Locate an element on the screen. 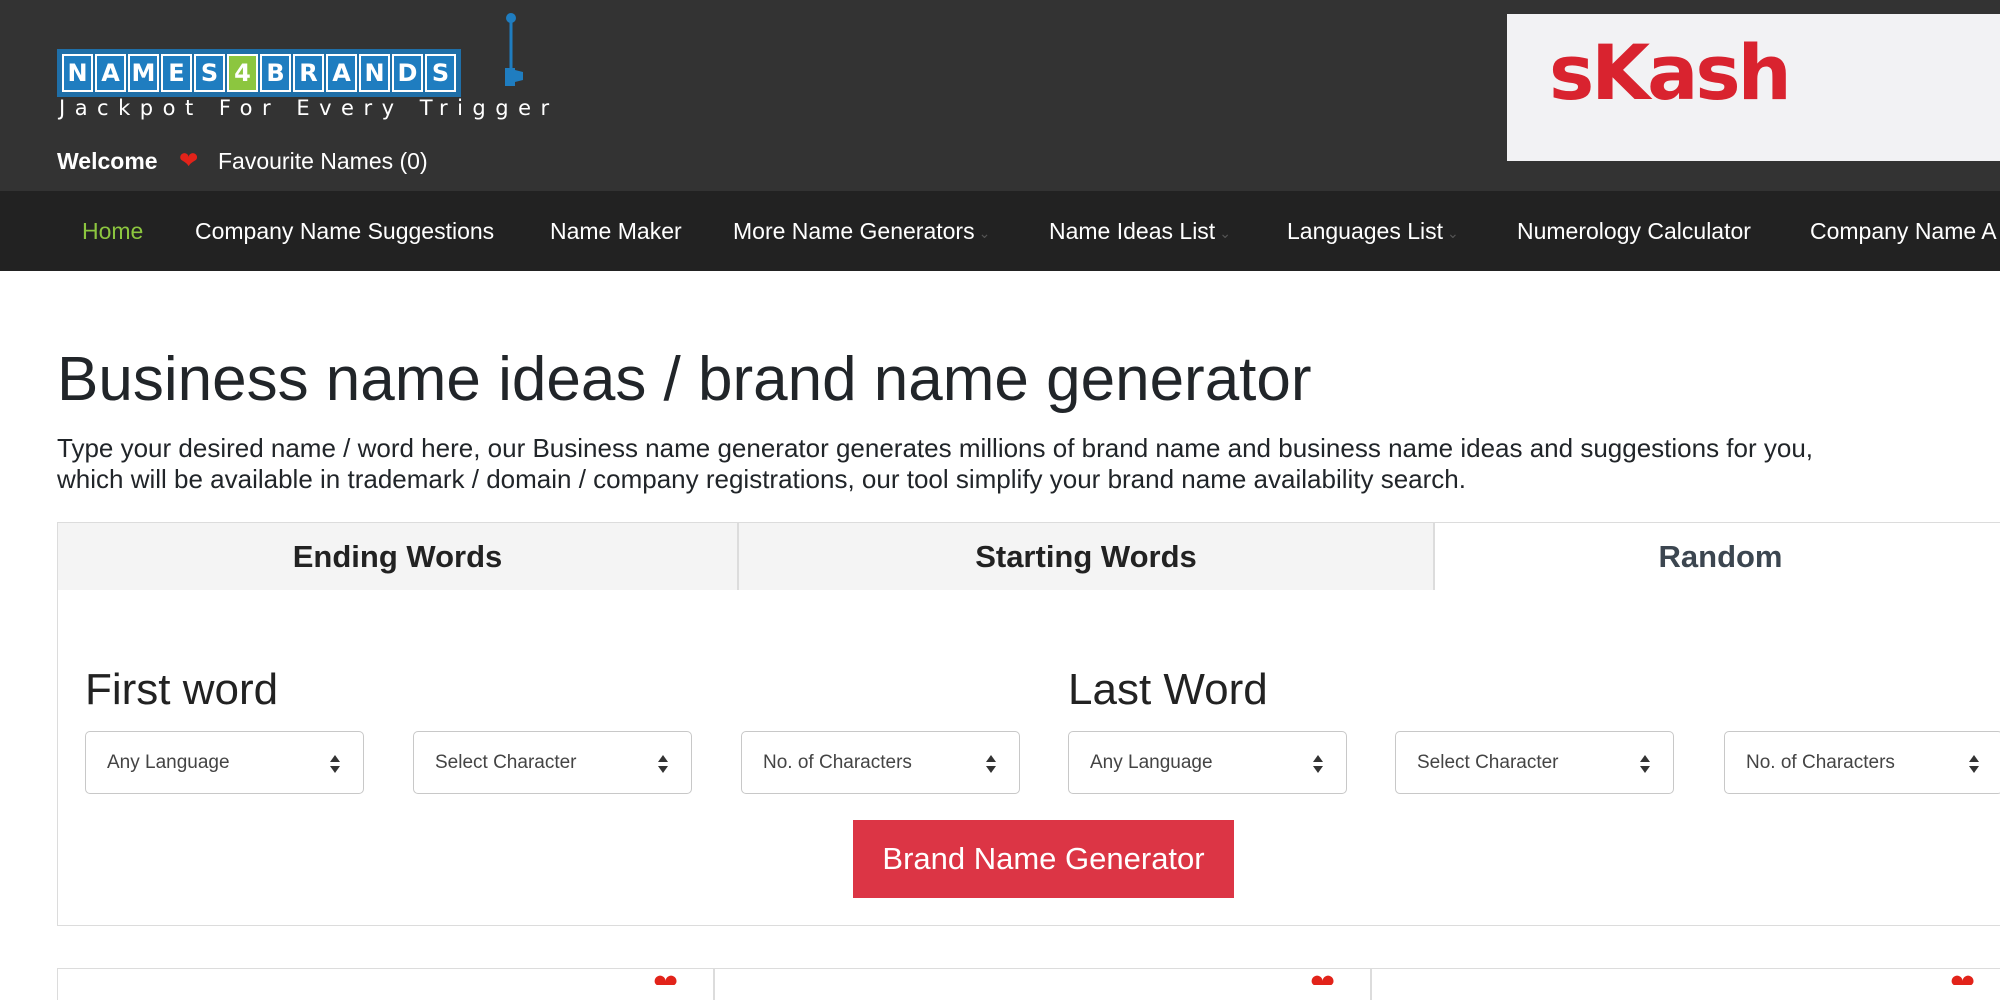 This screenshot has height=1000, width=2000. nav-item-company-name-suggestions: Company Name Suggestions is located at coordinates (344, 231).